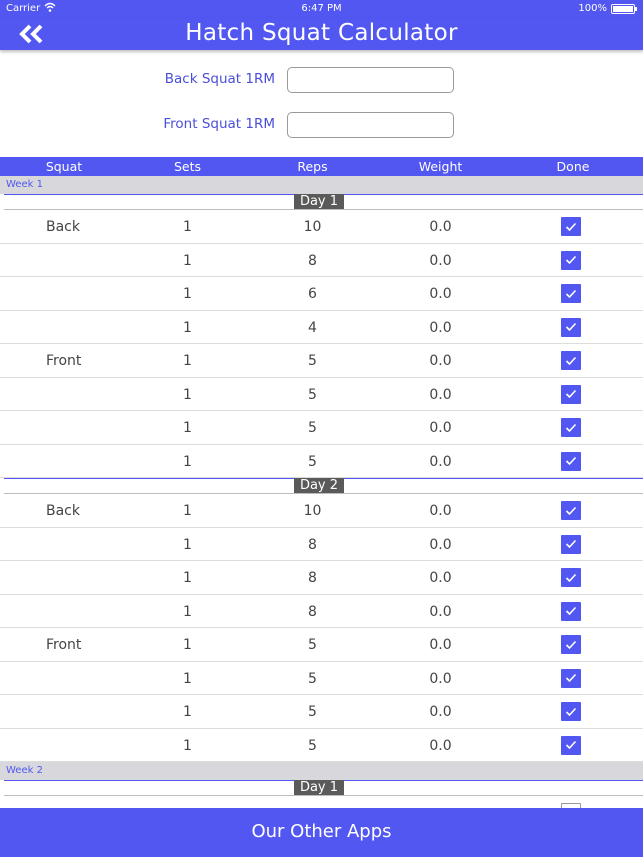  What do you see at coordinates (321, 361) in the screenshot?
I see `table-row: Front 1 5 0.0` at bounding box center [321, 361].